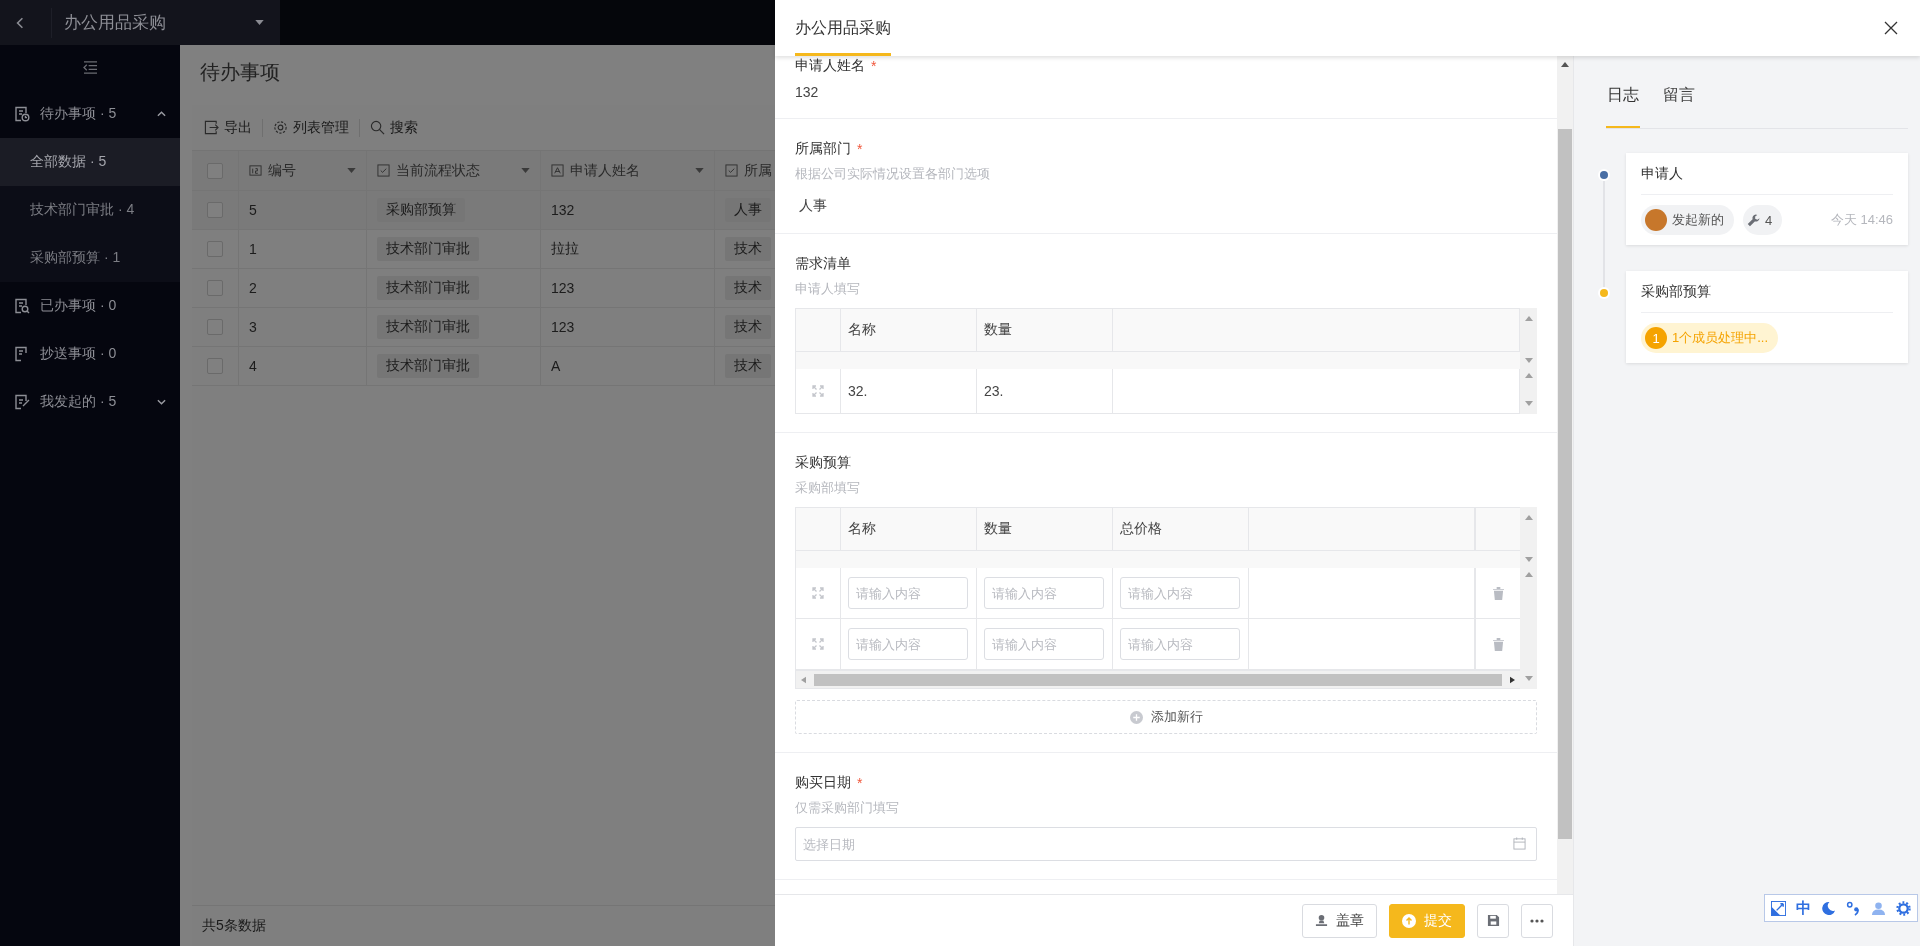 This screenshot has width=1920, height=946. I want to click on table-cell: 3, so click(253, 327).